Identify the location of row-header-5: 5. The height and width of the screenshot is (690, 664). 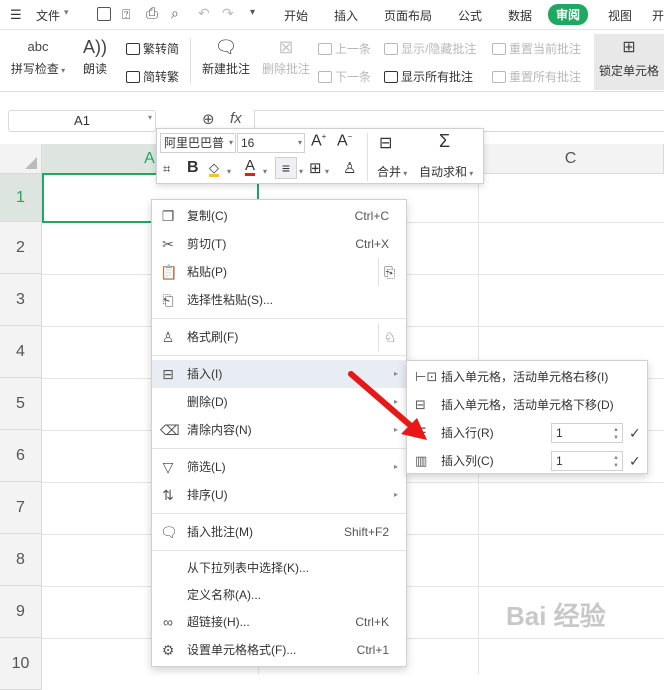
(21, 404).